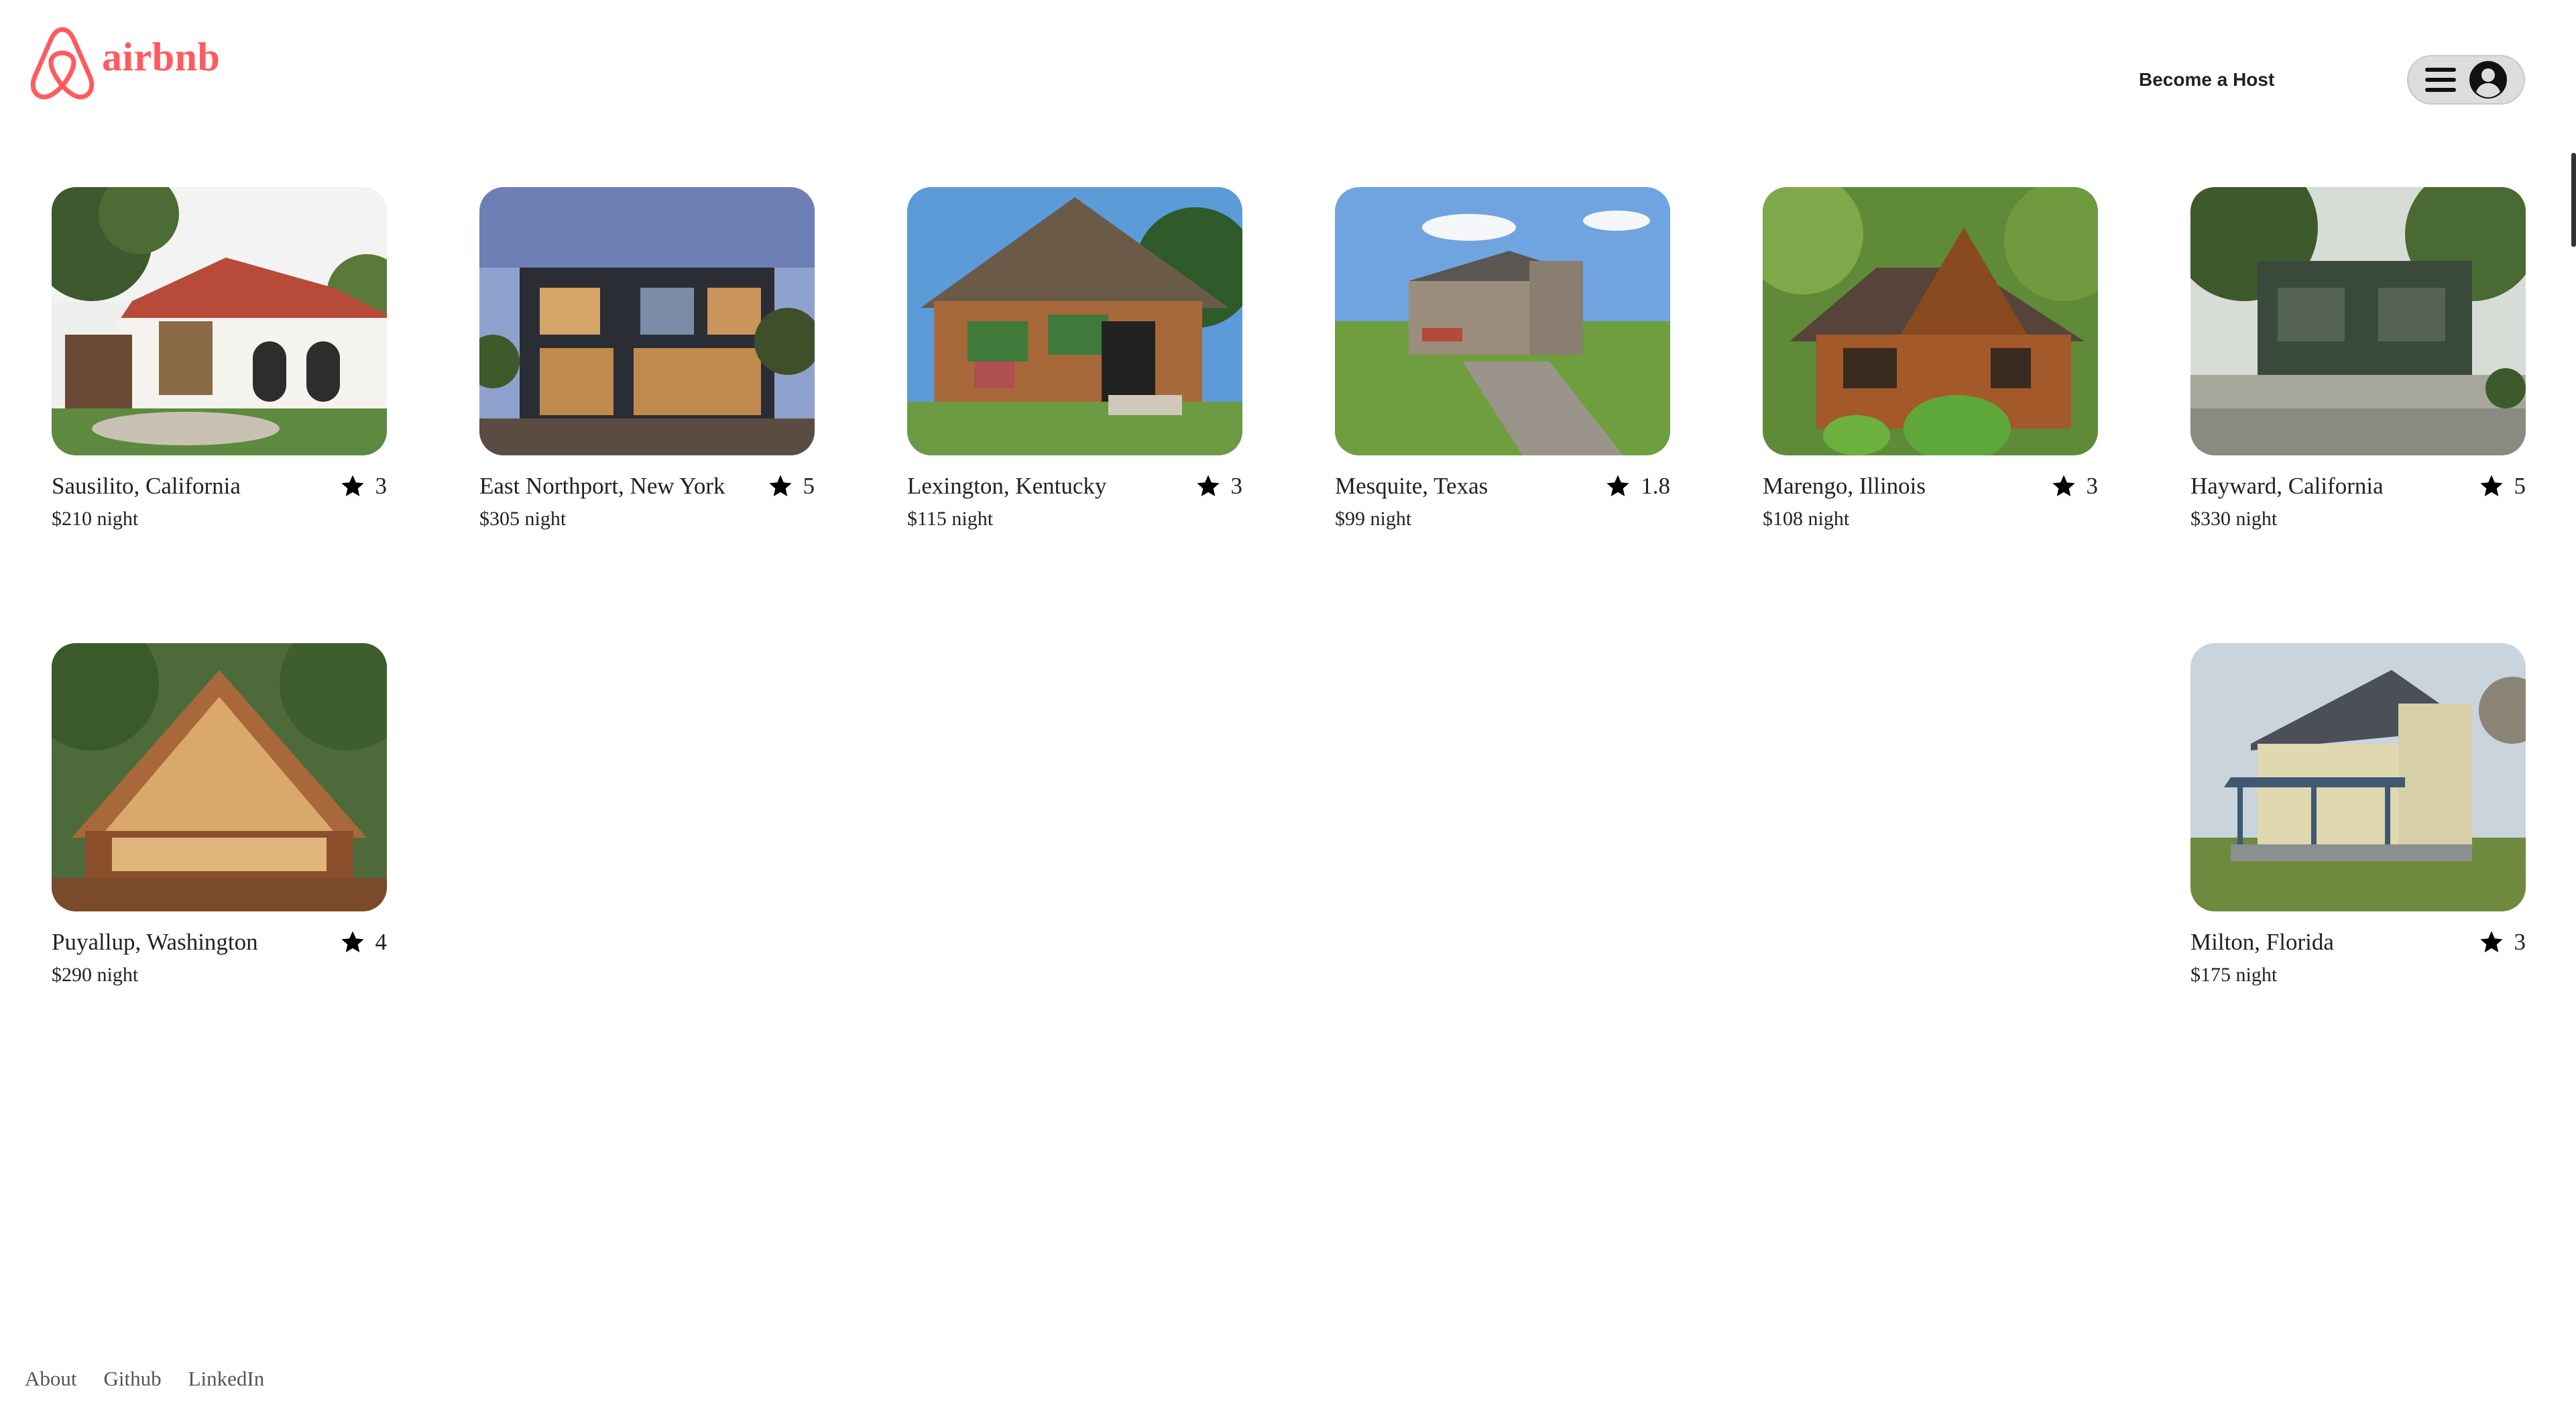 The width and height of the screenshot is (2576, 1403). I want to click on listing-card: Milton, Florida 3 $175 night, so click(2358, 815).